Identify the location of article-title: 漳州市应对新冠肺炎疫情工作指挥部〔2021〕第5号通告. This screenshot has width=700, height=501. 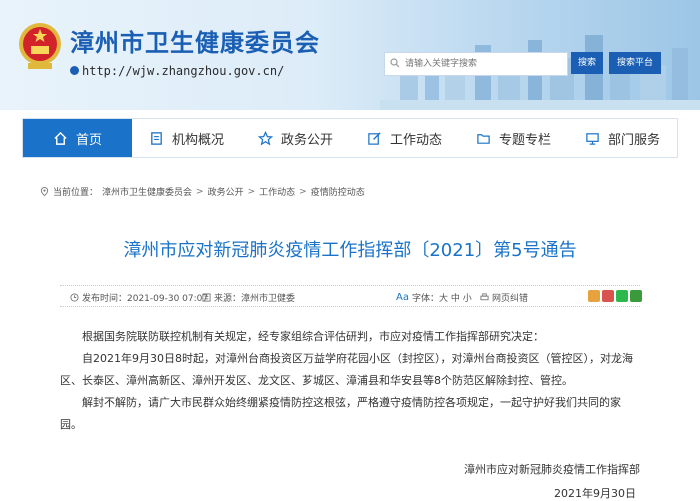
(350, 250).